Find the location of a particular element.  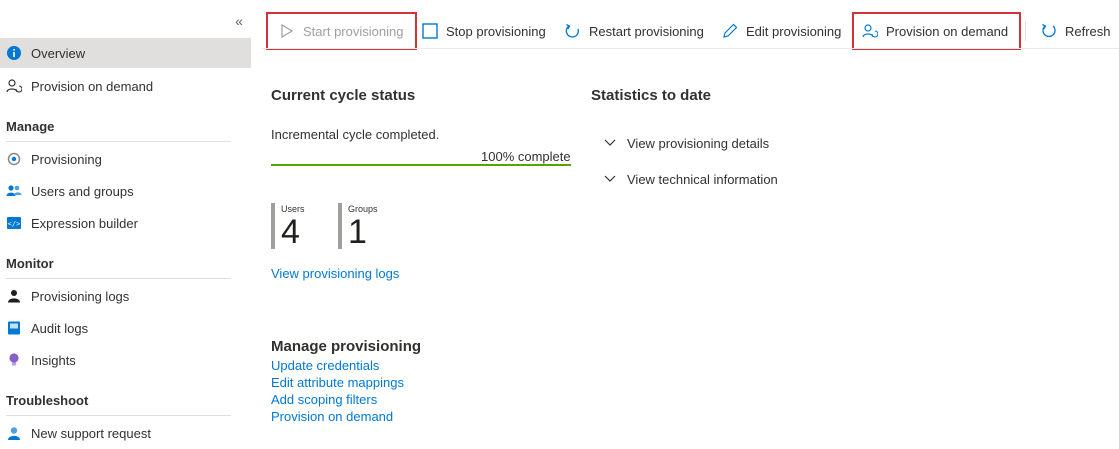

start-provisioning-button: Start provisioning is located at coordinates (341, 31).